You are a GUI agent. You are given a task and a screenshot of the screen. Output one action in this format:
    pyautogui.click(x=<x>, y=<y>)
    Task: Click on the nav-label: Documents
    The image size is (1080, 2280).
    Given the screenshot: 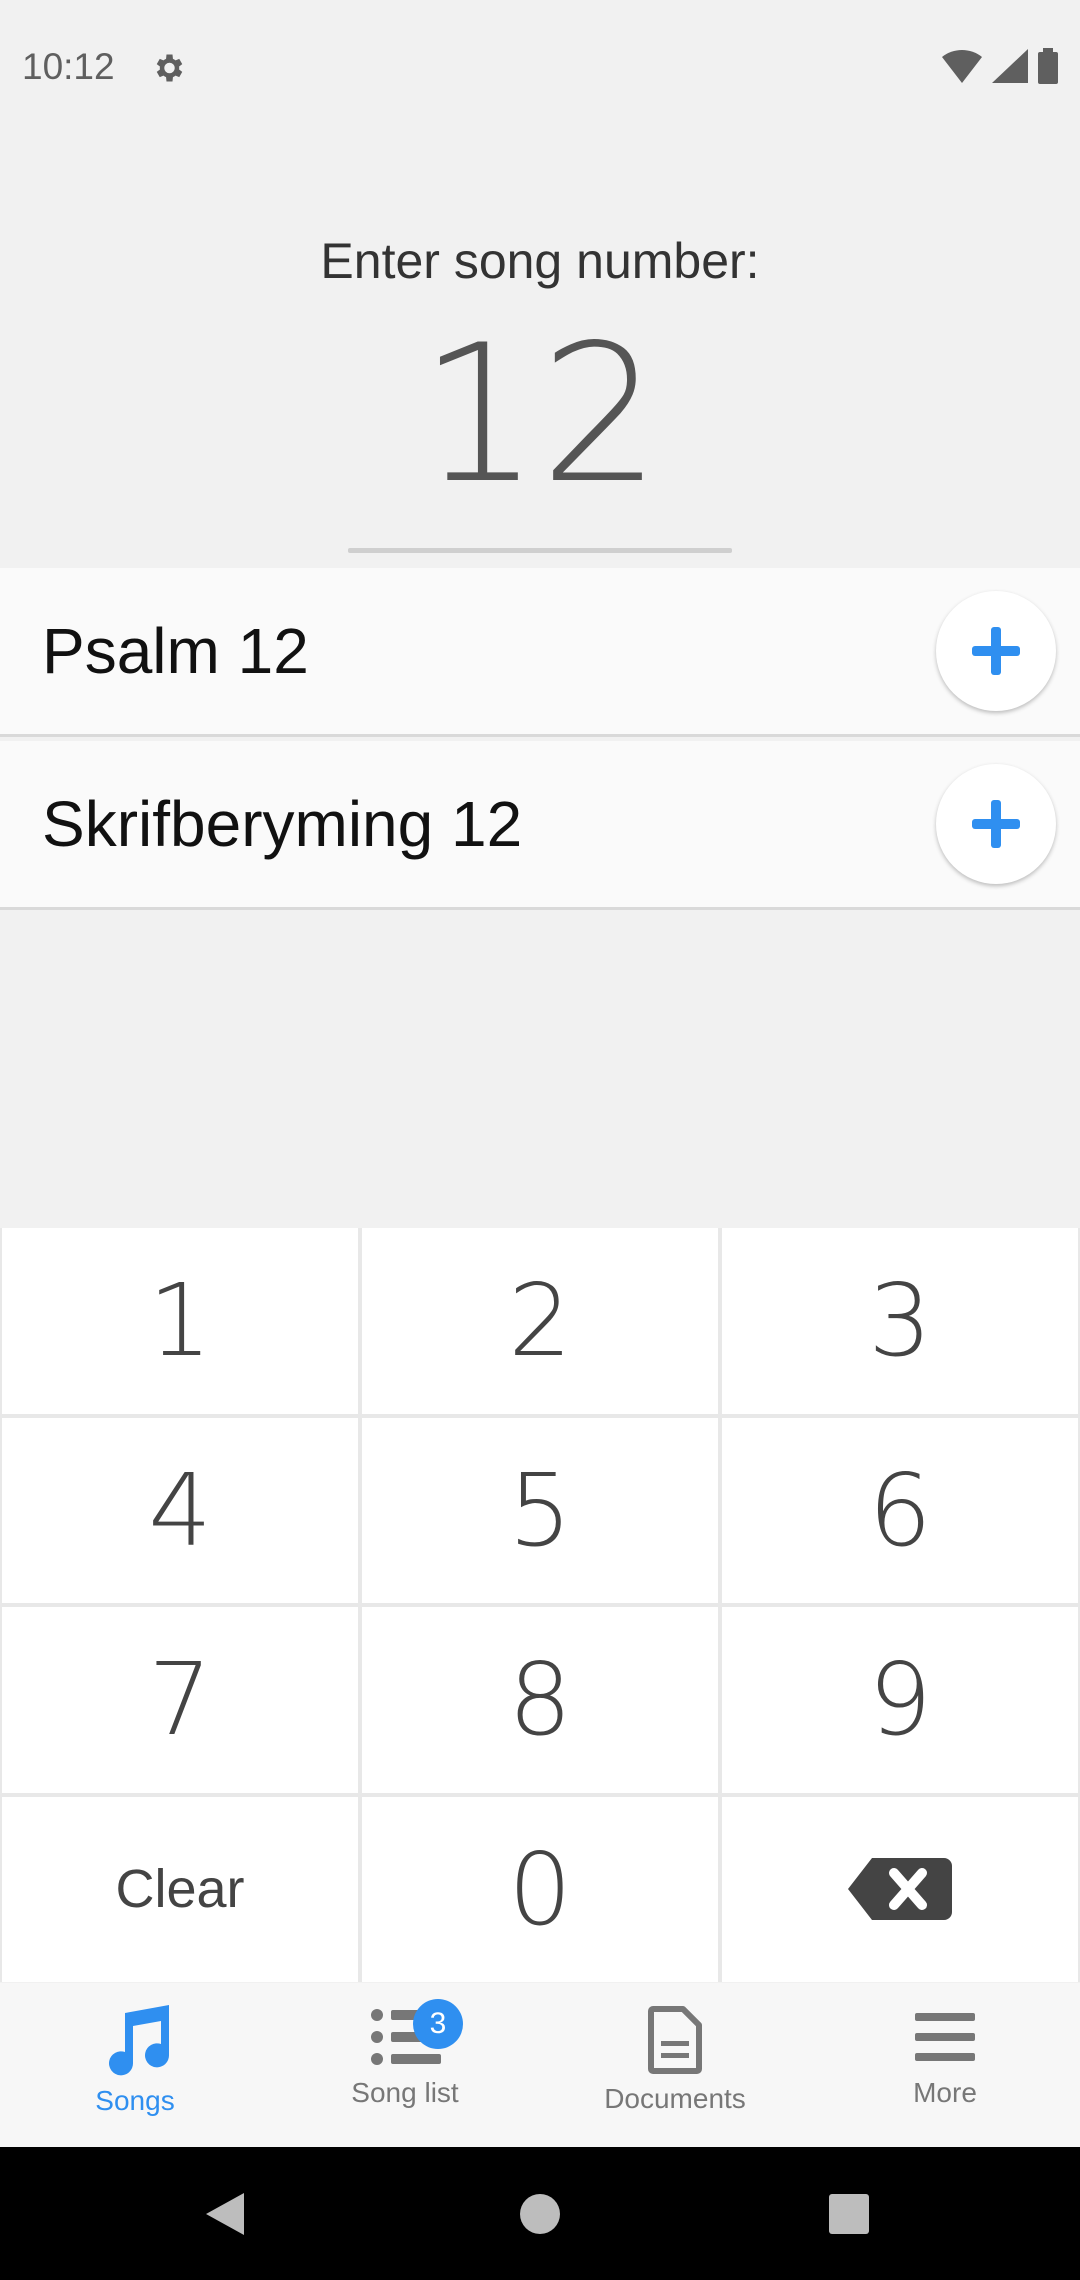 What is the action you would take?
    pyautogui.click(x=675, y=2098)
    